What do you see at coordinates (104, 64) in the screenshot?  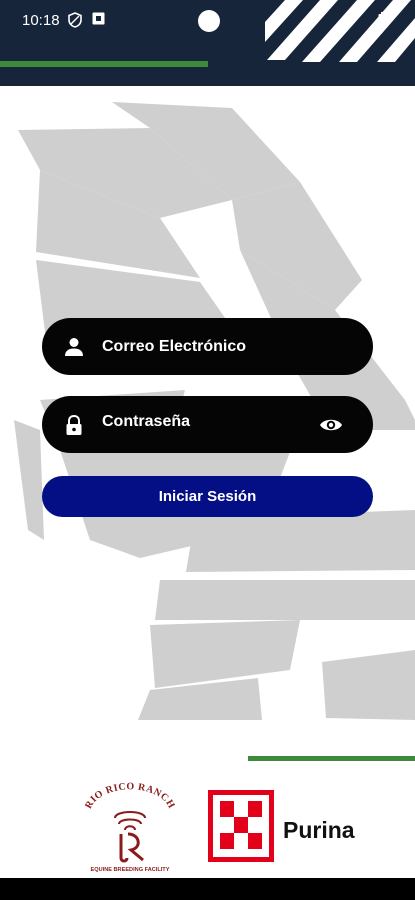 I see `accent-line-top` at bounding box center [104, 64].